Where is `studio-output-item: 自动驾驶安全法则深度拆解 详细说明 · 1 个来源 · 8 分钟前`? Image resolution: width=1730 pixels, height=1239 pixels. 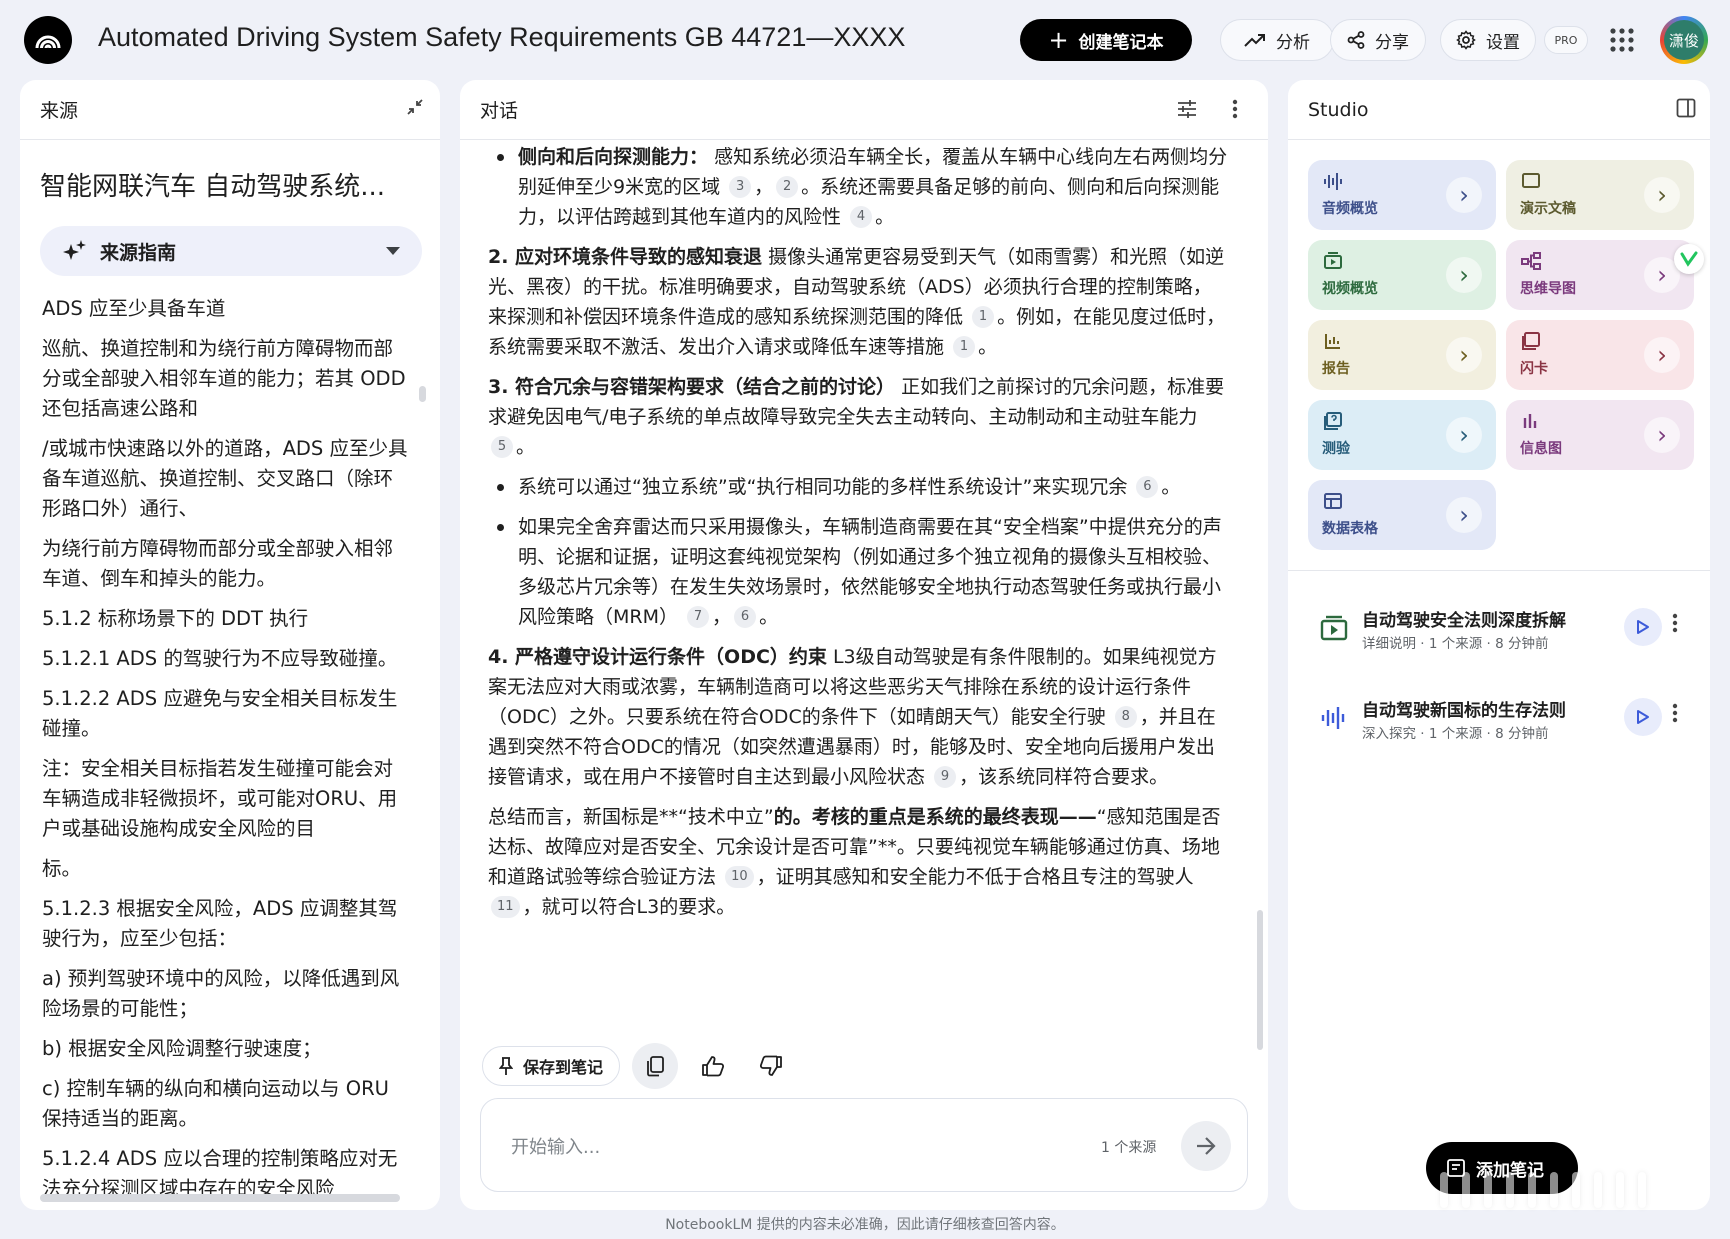 studio-output-item: 自动驾驶安全法则深度拆解 详细说明 · 1 个来源 · 8 分钟前 is located at coordinates (1503, 628).